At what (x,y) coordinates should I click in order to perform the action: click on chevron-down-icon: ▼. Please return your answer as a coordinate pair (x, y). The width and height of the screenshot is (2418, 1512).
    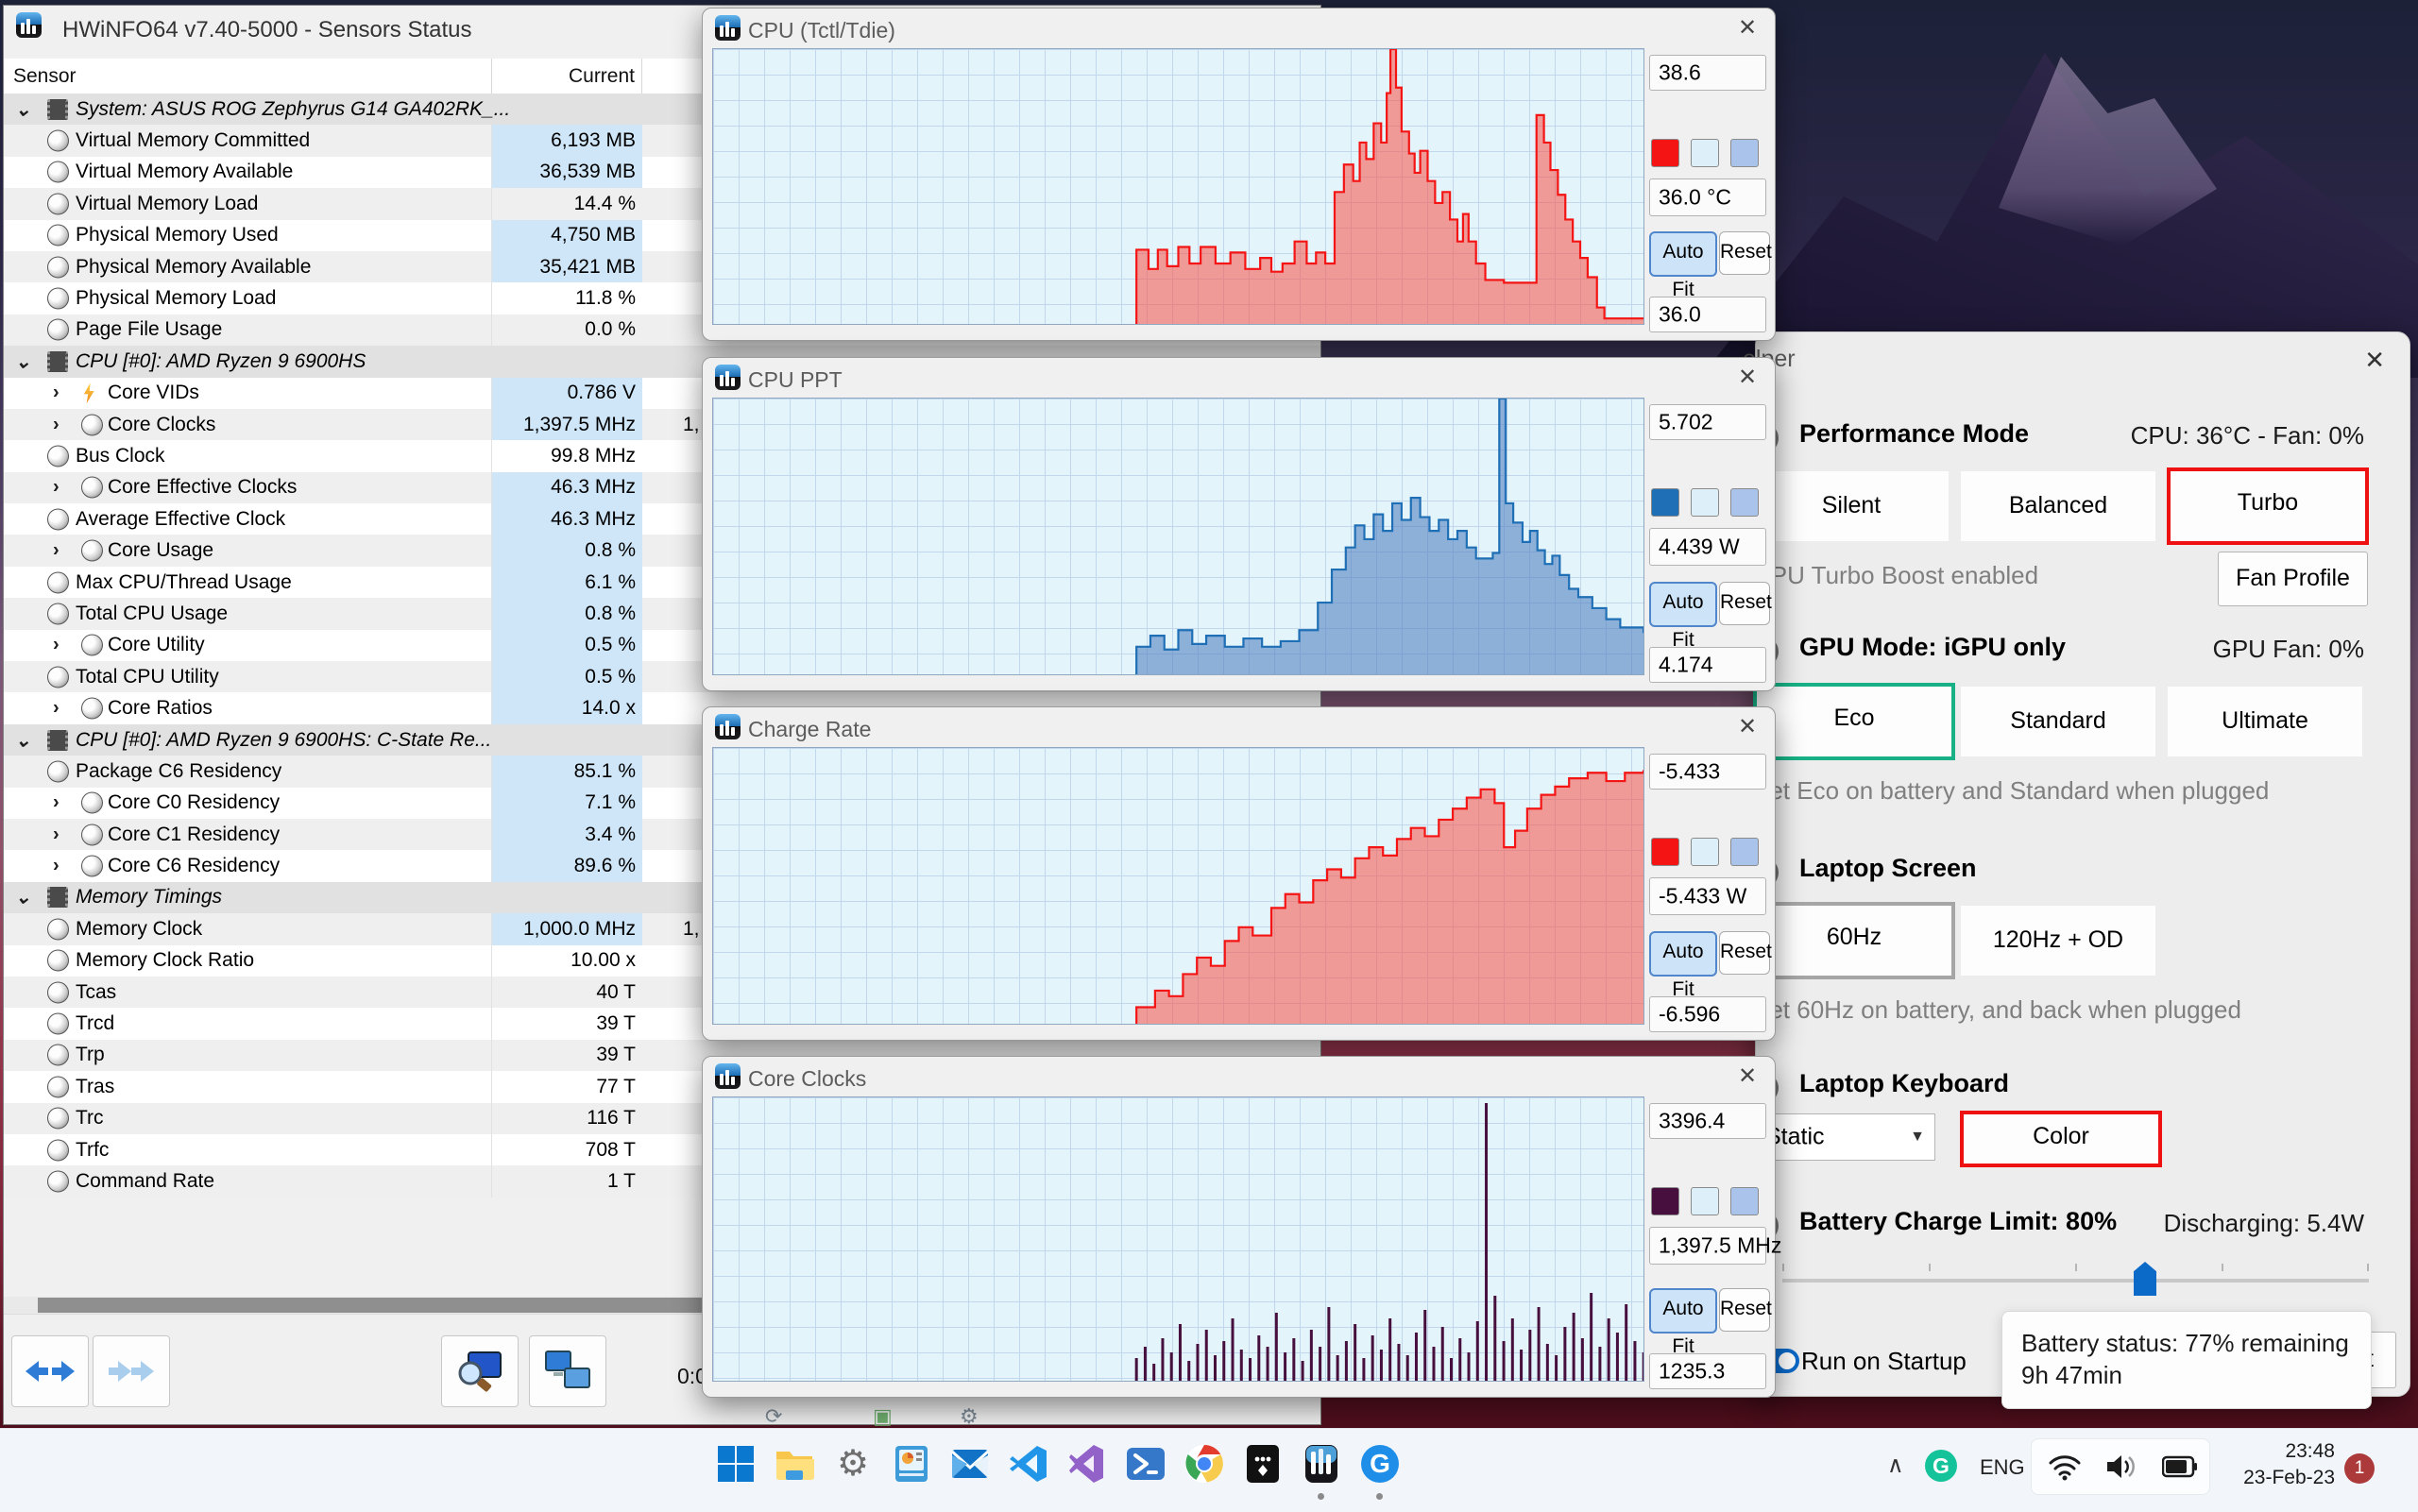
    Looking at the image, I should click on (1917, 1138).